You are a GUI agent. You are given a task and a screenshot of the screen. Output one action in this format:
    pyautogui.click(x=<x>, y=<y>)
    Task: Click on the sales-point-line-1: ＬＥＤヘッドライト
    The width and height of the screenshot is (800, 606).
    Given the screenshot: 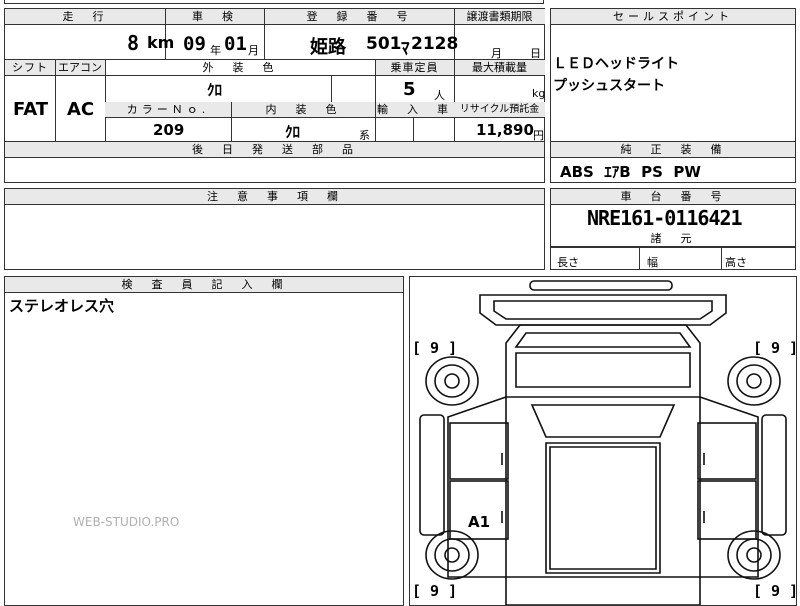 What is the action you would take?
    pyautogui.click(x=616, y=64)
    